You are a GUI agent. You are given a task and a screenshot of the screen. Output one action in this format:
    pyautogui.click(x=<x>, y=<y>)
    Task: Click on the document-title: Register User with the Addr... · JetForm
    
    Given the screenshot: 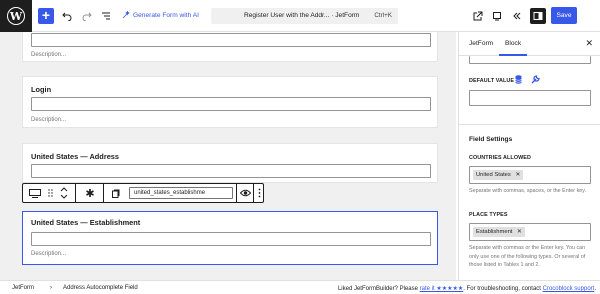 What is the action you would take?
    pyautogui.click(x=302, y=15)
    